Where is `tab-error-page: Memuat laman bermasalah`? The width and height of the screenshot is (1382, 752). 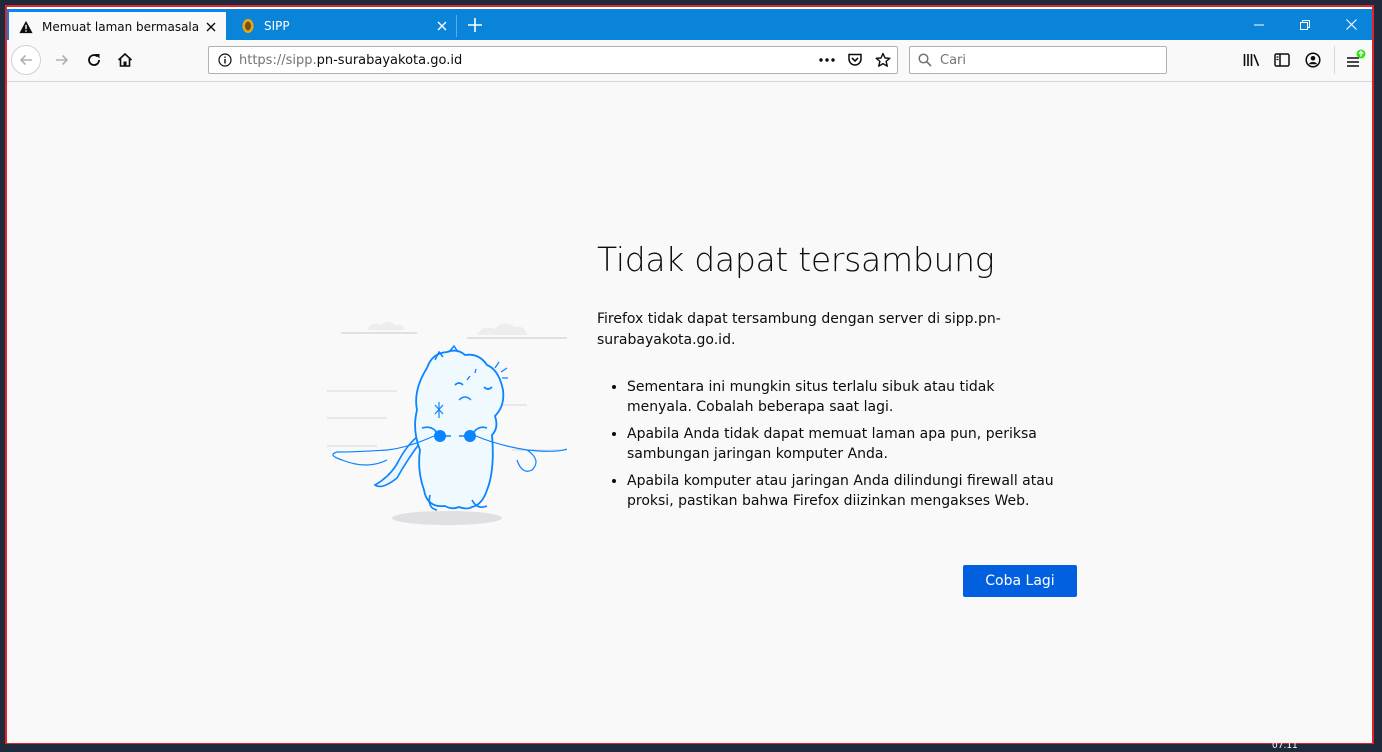 tab-error-page: Memuat laman bermasalah is located at coordinates (117, 26).